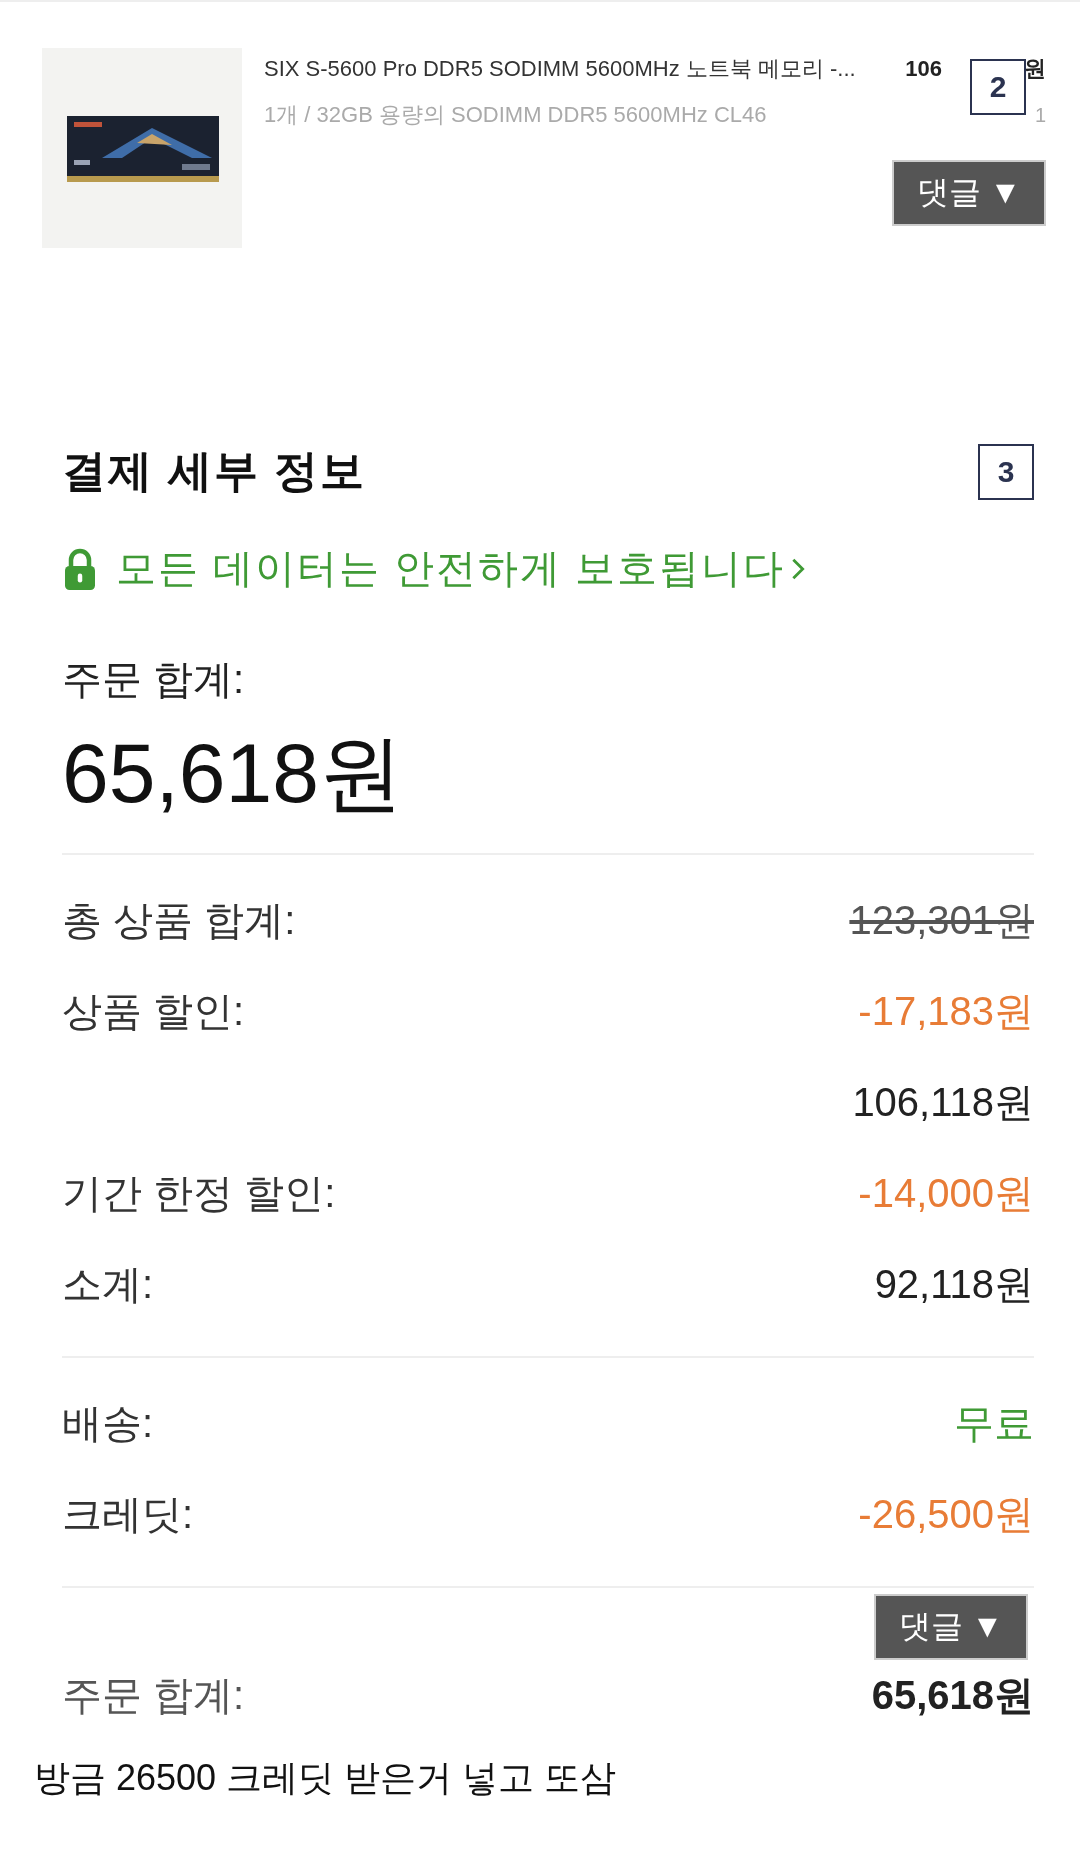 This screenshot has width=1080, height=1862. Describe the element at coordinates (954, 1284) in the screenshot. I see `summary-amount: 92,118원` at that location.